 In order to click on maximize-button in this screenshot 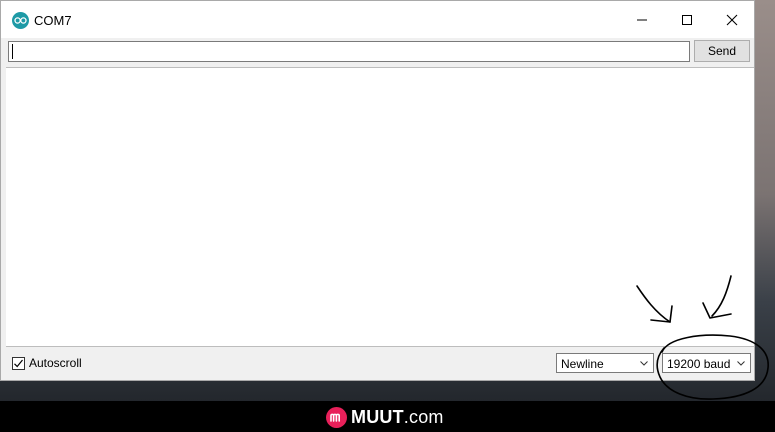, I will do `click(687, 19)`.